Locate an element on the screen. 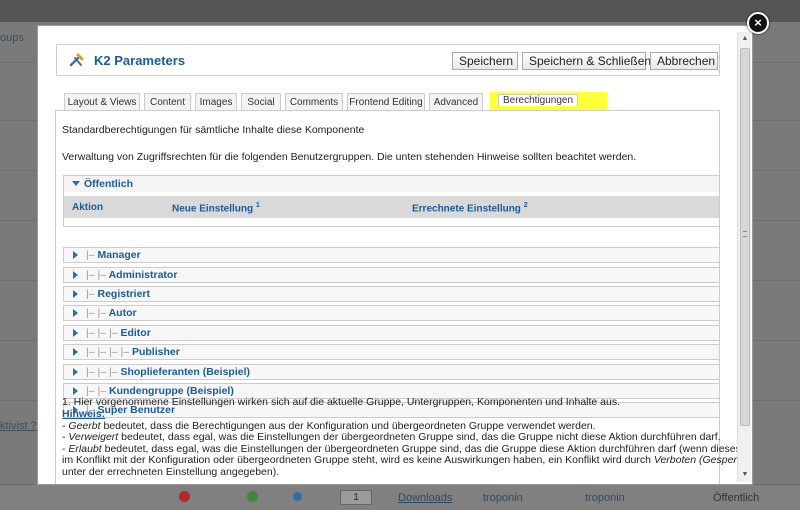 This screenshot has width=800, height=510. published-icon is located at coordinates (252, 496).